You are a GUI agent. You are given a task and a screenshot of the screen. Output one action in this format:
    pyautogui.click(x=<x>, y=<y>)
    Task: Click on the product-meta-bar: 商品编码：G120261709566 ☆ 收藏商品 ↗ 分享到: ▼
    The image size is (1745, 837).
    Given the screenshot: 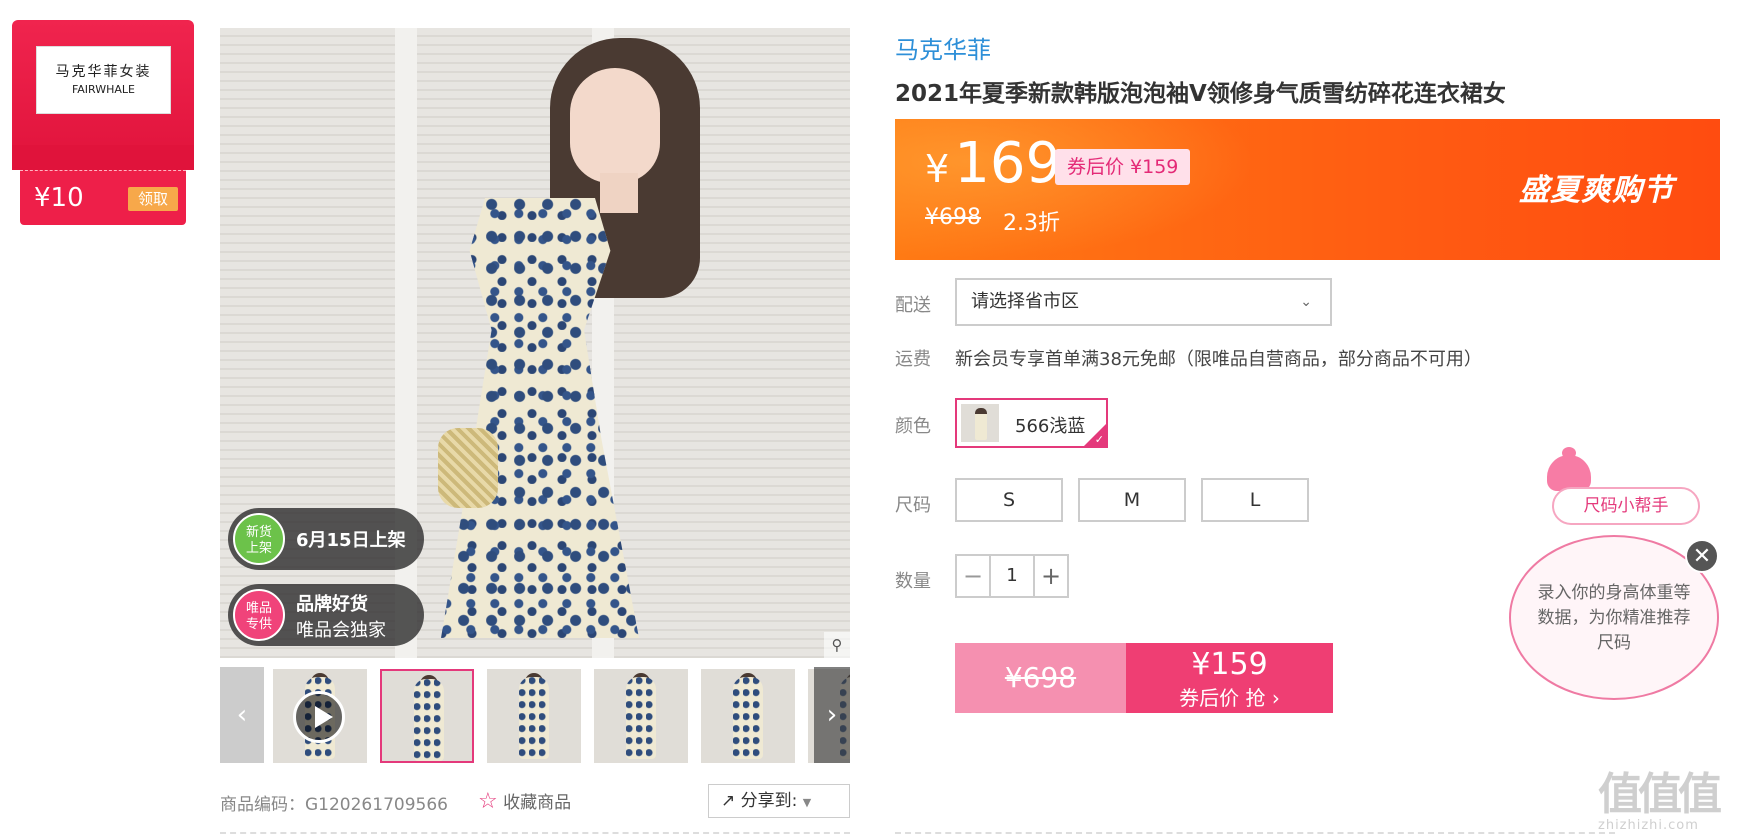 What is the action you would take?
    pyautogui.click(x=535, y=802)
    